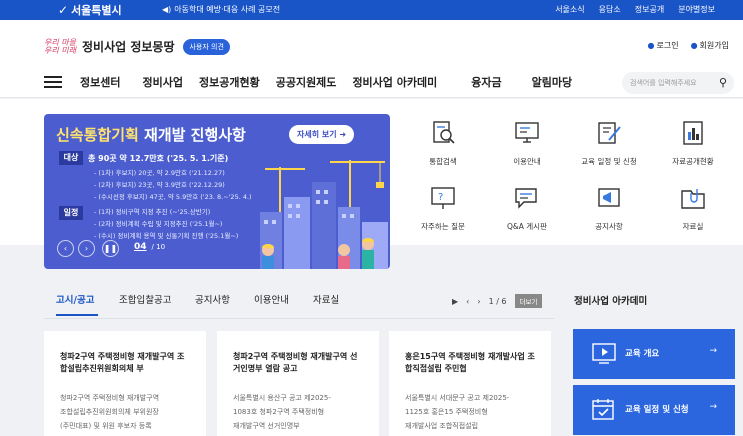 The image size is (743, 436). What do you see at coordinates (229, 82) in the screenshot?
I see `nav-item-disclosure: 정보공개현황` at bounding box center [229, 82].